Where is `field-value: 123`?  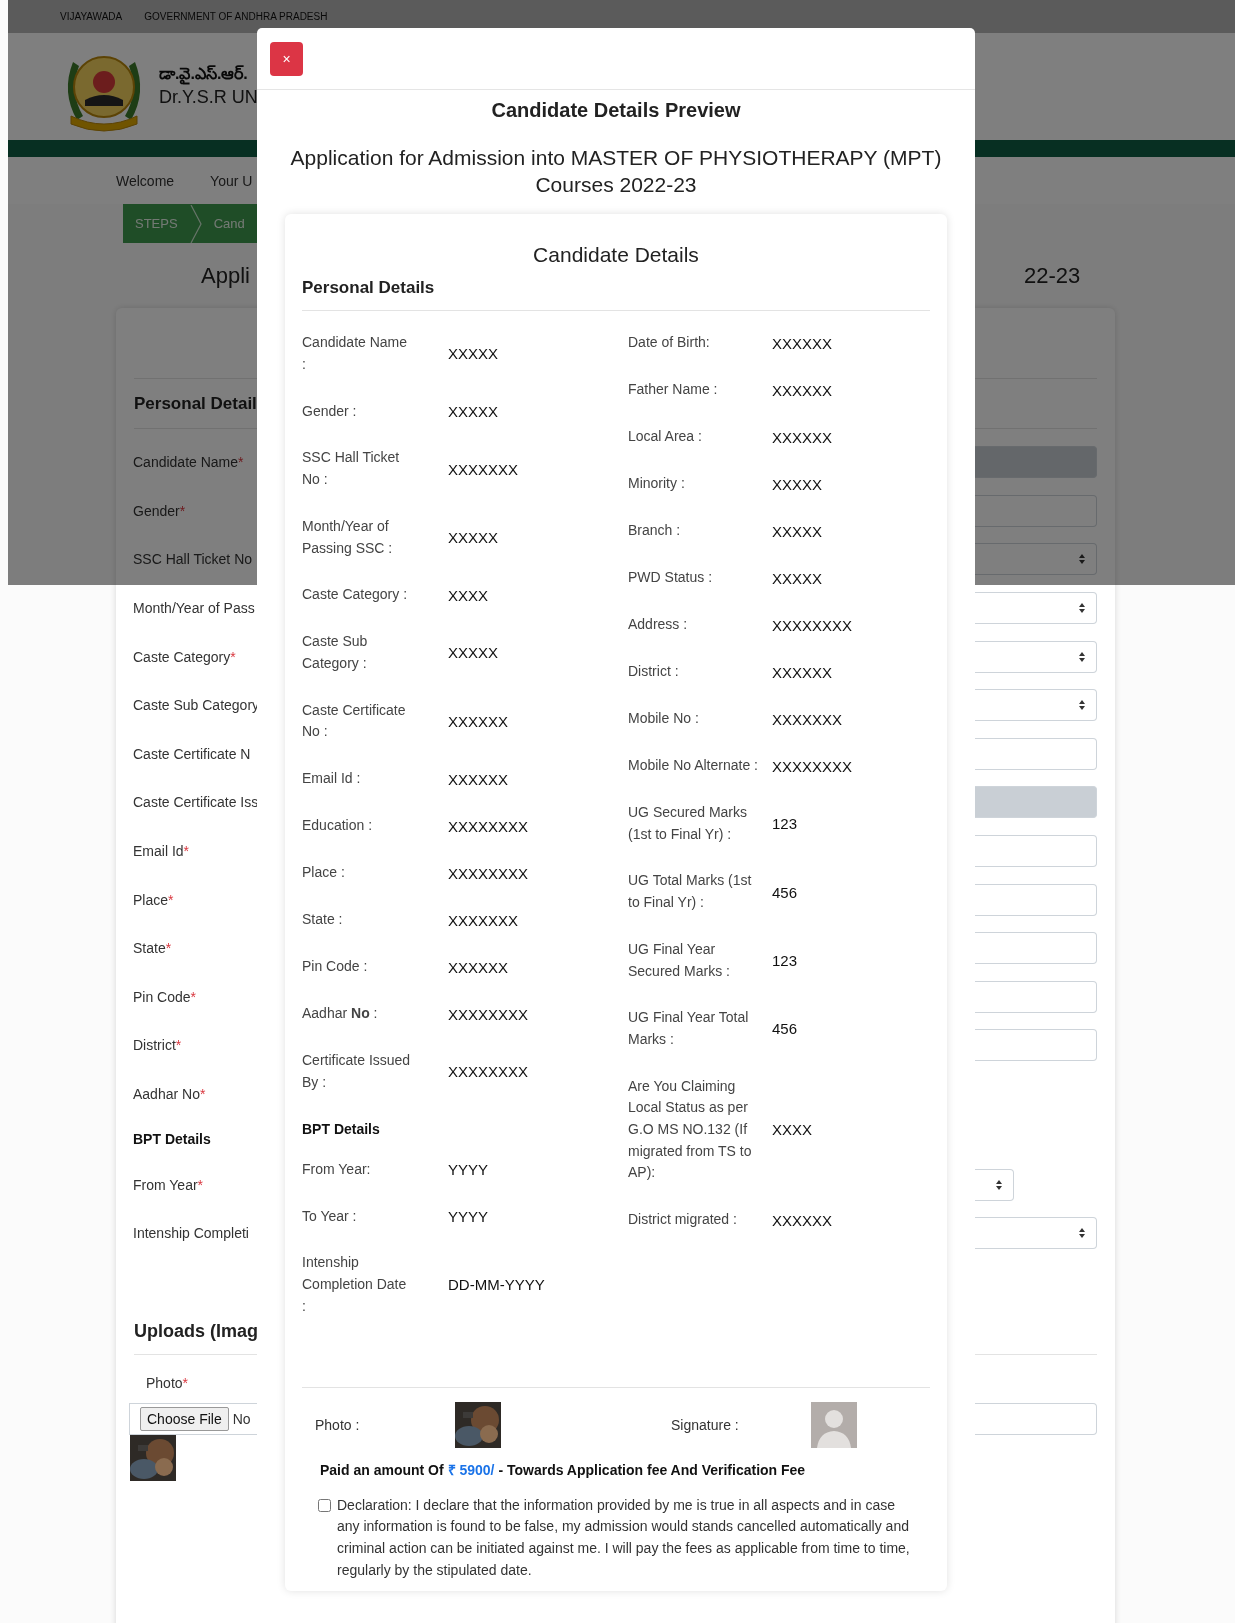 field-value: 123 is located at coordinates (785, 824).